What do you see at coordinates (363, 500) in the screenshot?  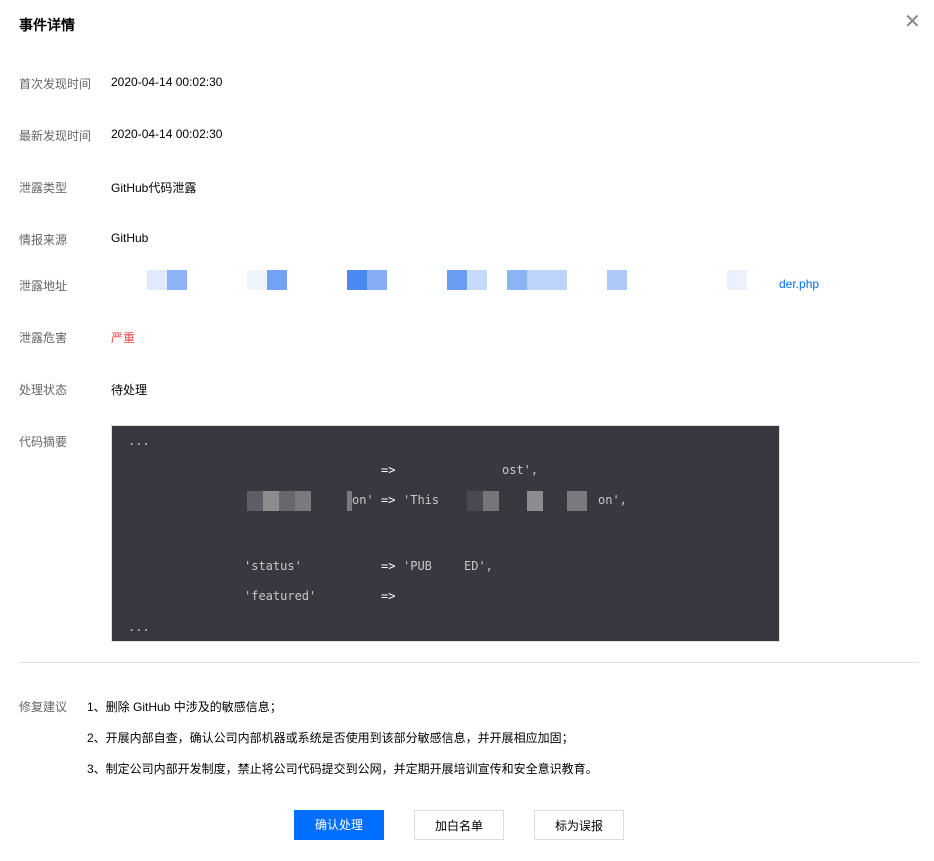 I see `code-text: on'` at bounding box center [363, 500].